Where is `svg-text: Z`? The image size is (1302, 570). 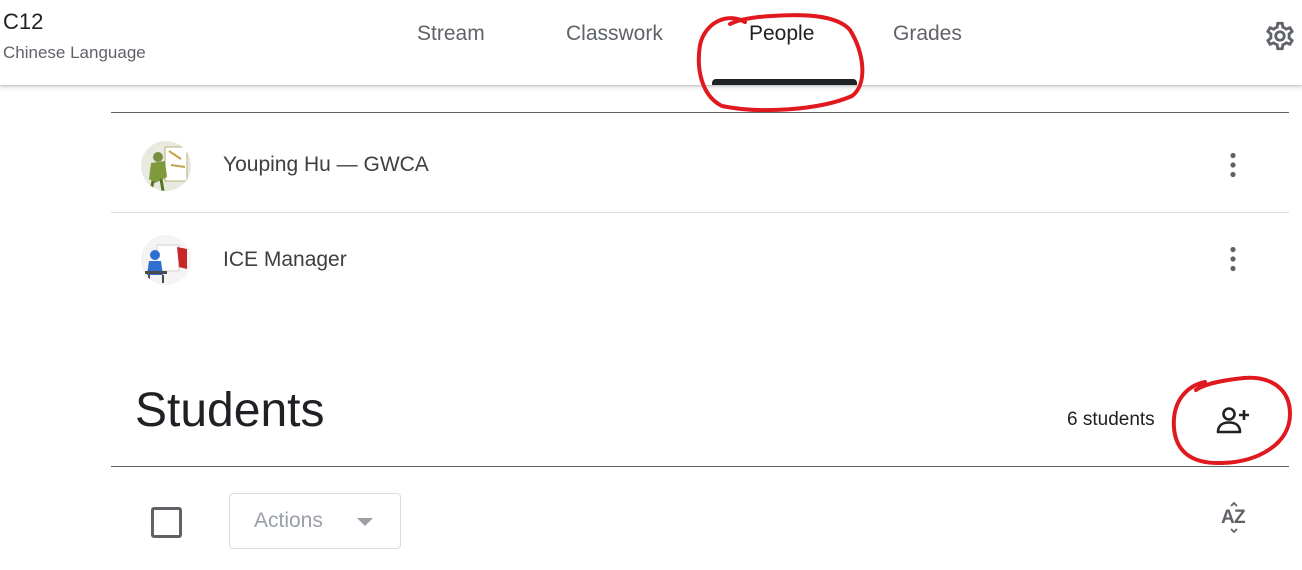 svg-text: Z is located at coordinates (1240, 517).